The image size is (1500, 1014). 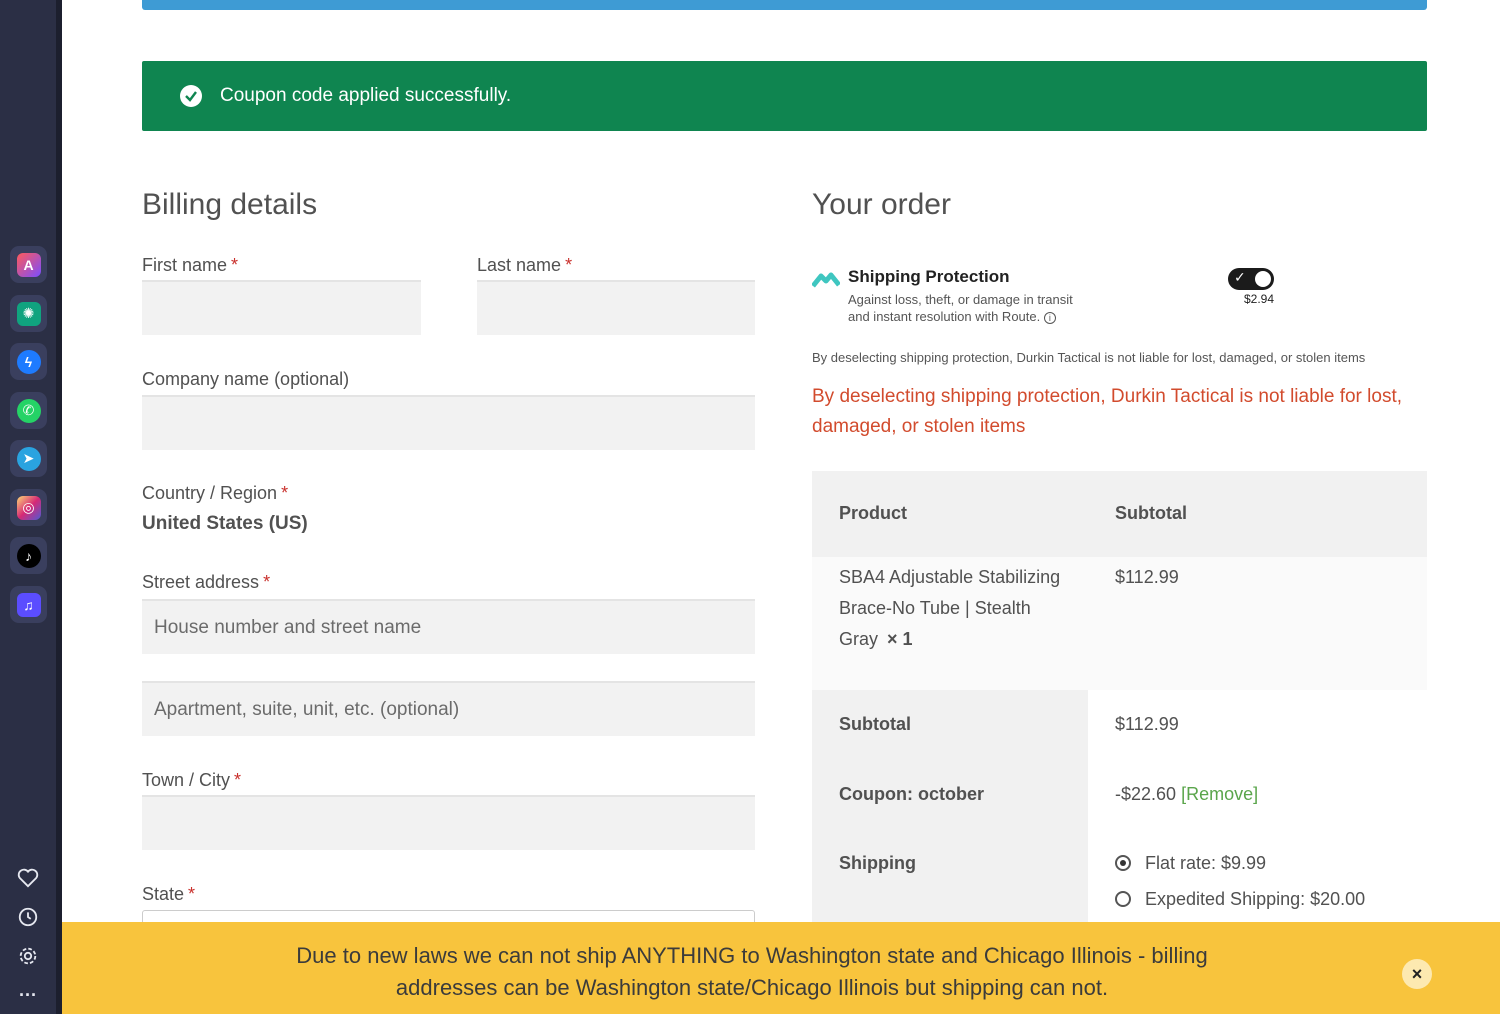 What do you see at coordinates (192, 780) in the screenshot?
I see `city-label: Town / City *` at bounding box center [192, 780].